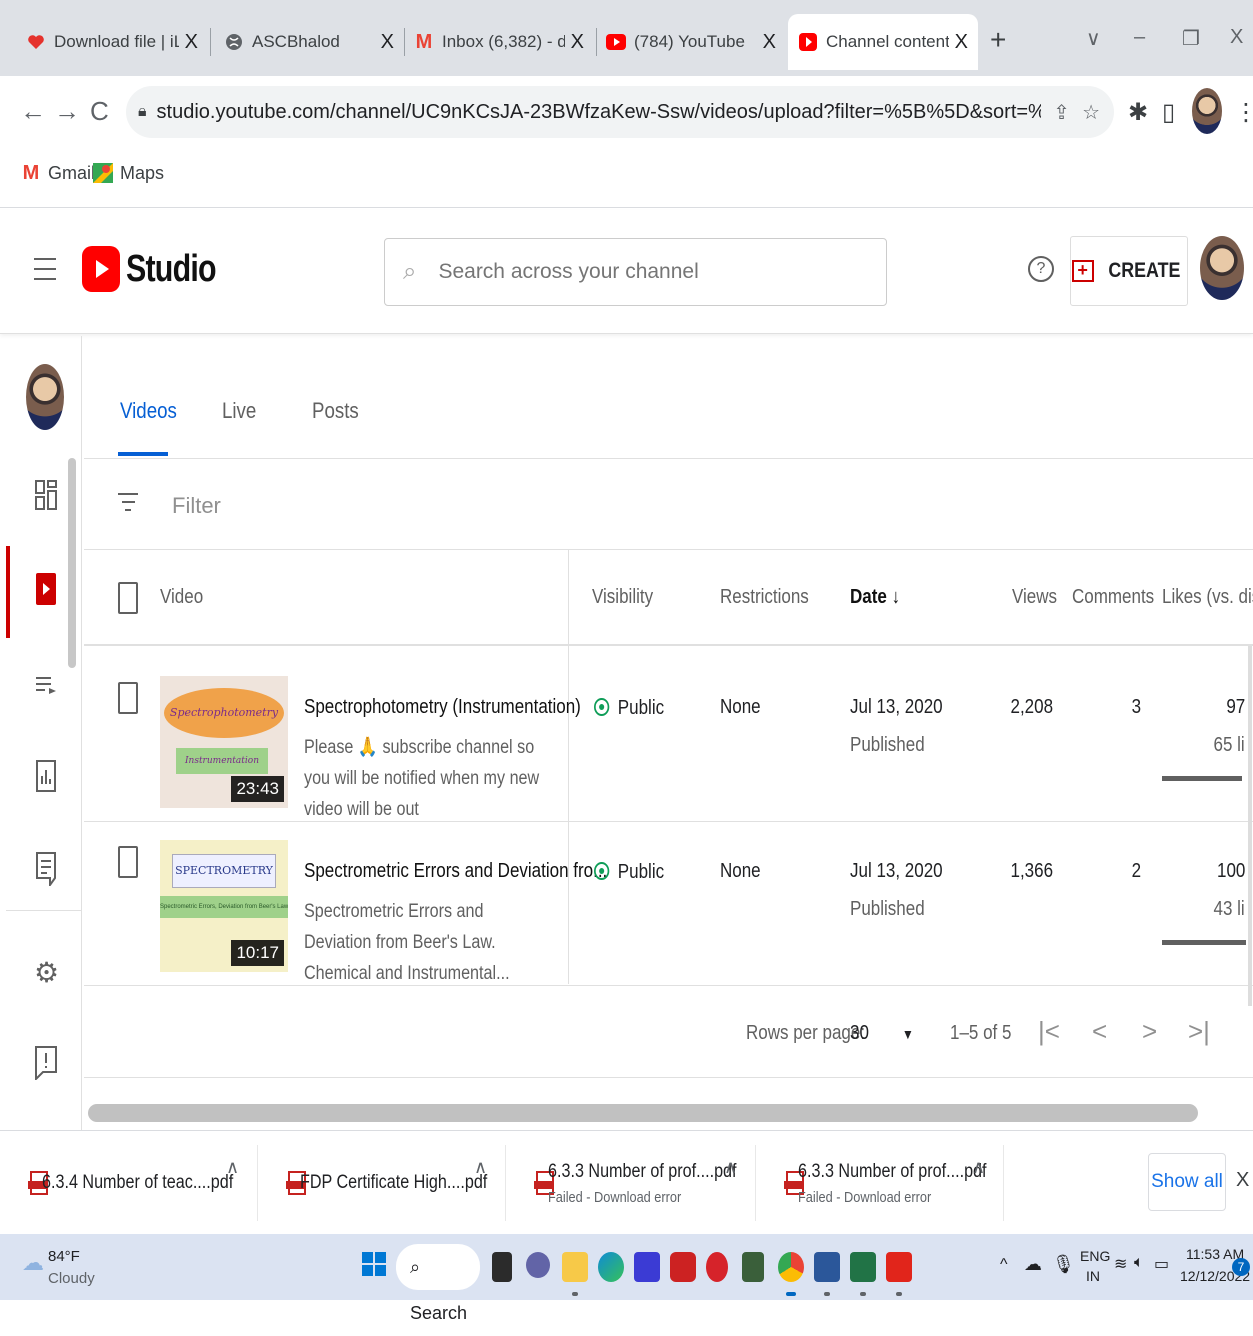  What do you see at coordinates (1129, 271) in the screenshot?
I see `create-button: + CREATE` at bounding box center [1129, 271].